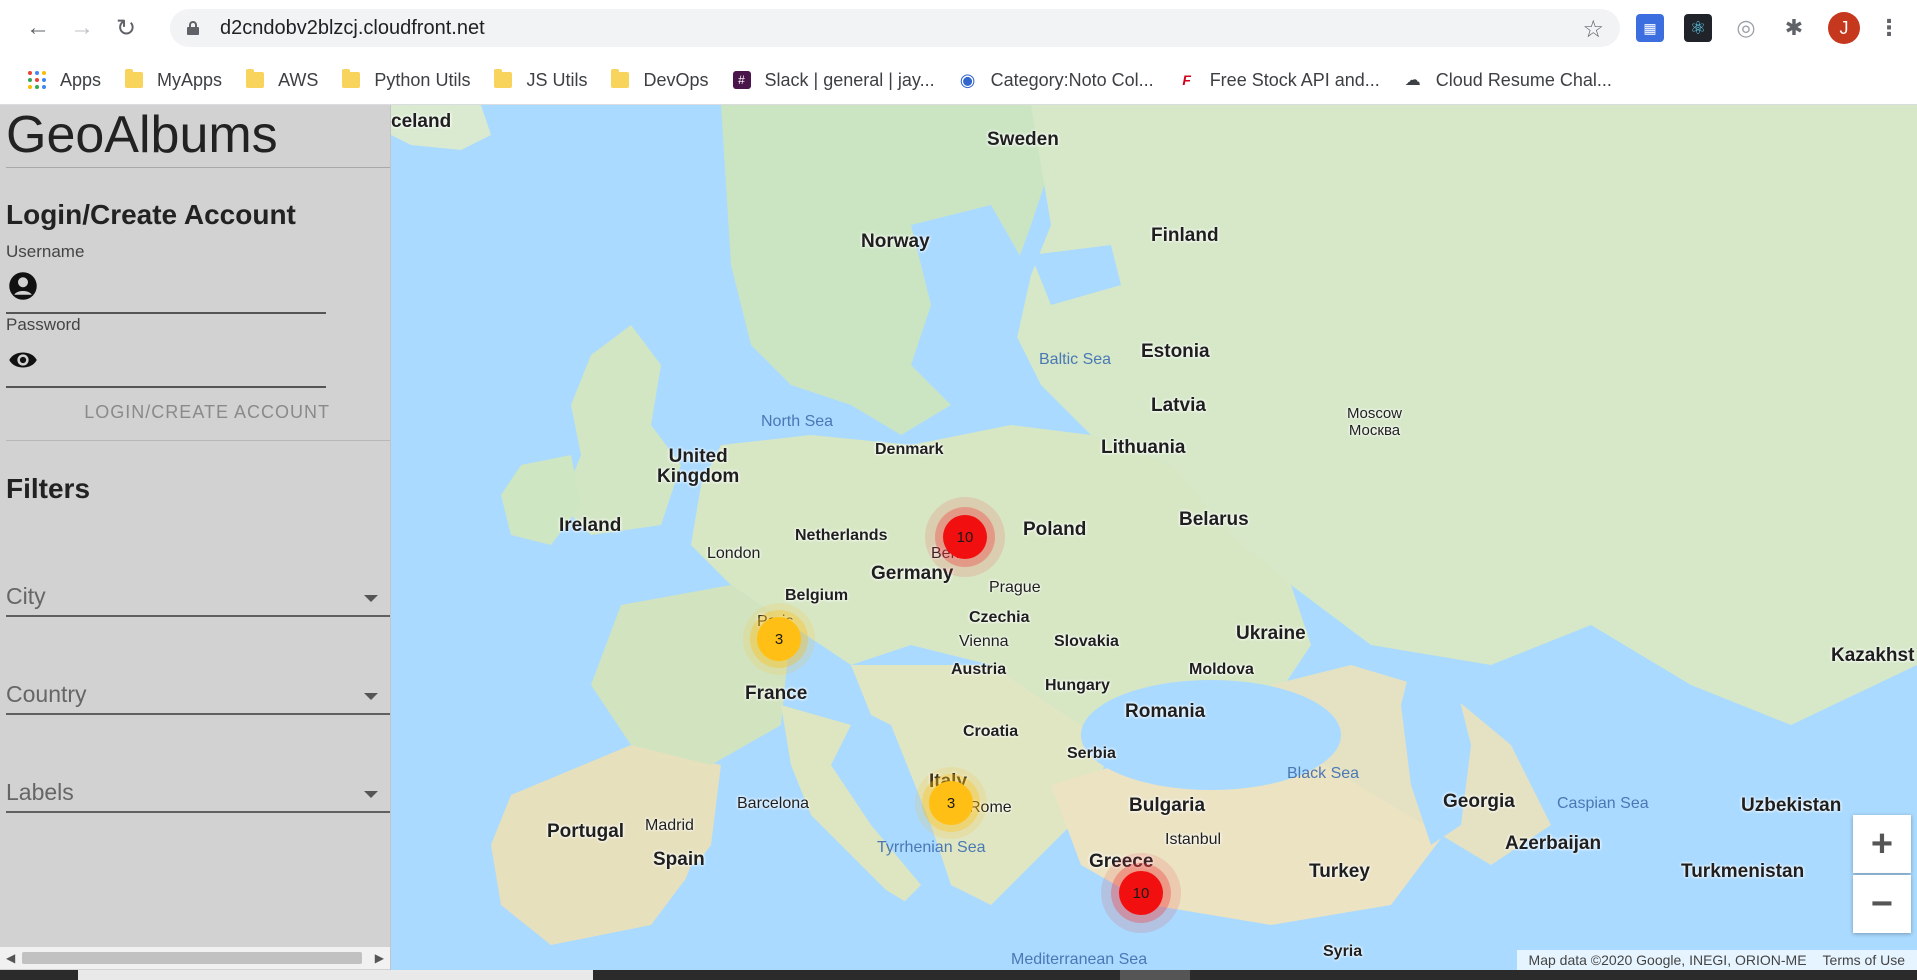 The image size is (1917, 980). I want to click on apps-grid-icon, so click(37, 80).